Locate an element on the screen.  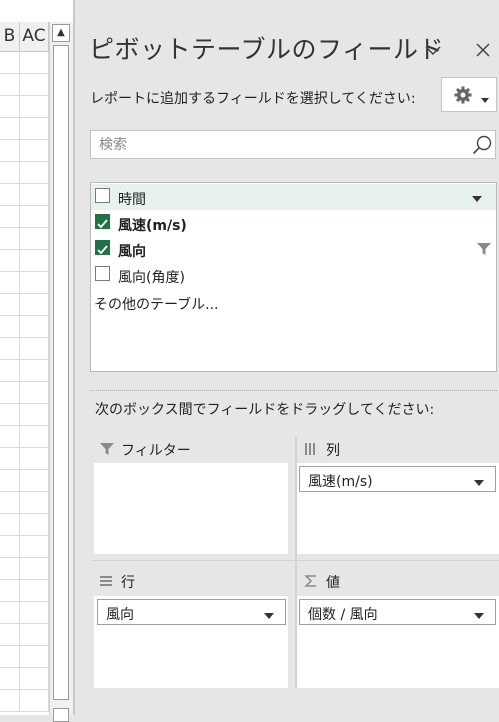
columns-icon is located at coordinates (312, 448).